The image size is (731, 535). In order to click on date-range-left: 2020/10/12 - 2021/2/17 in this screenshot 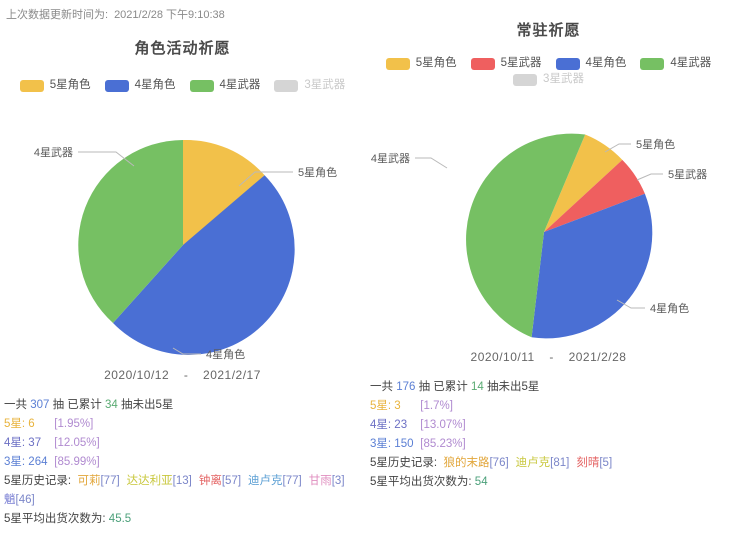, I will do `click(182, 375)`.